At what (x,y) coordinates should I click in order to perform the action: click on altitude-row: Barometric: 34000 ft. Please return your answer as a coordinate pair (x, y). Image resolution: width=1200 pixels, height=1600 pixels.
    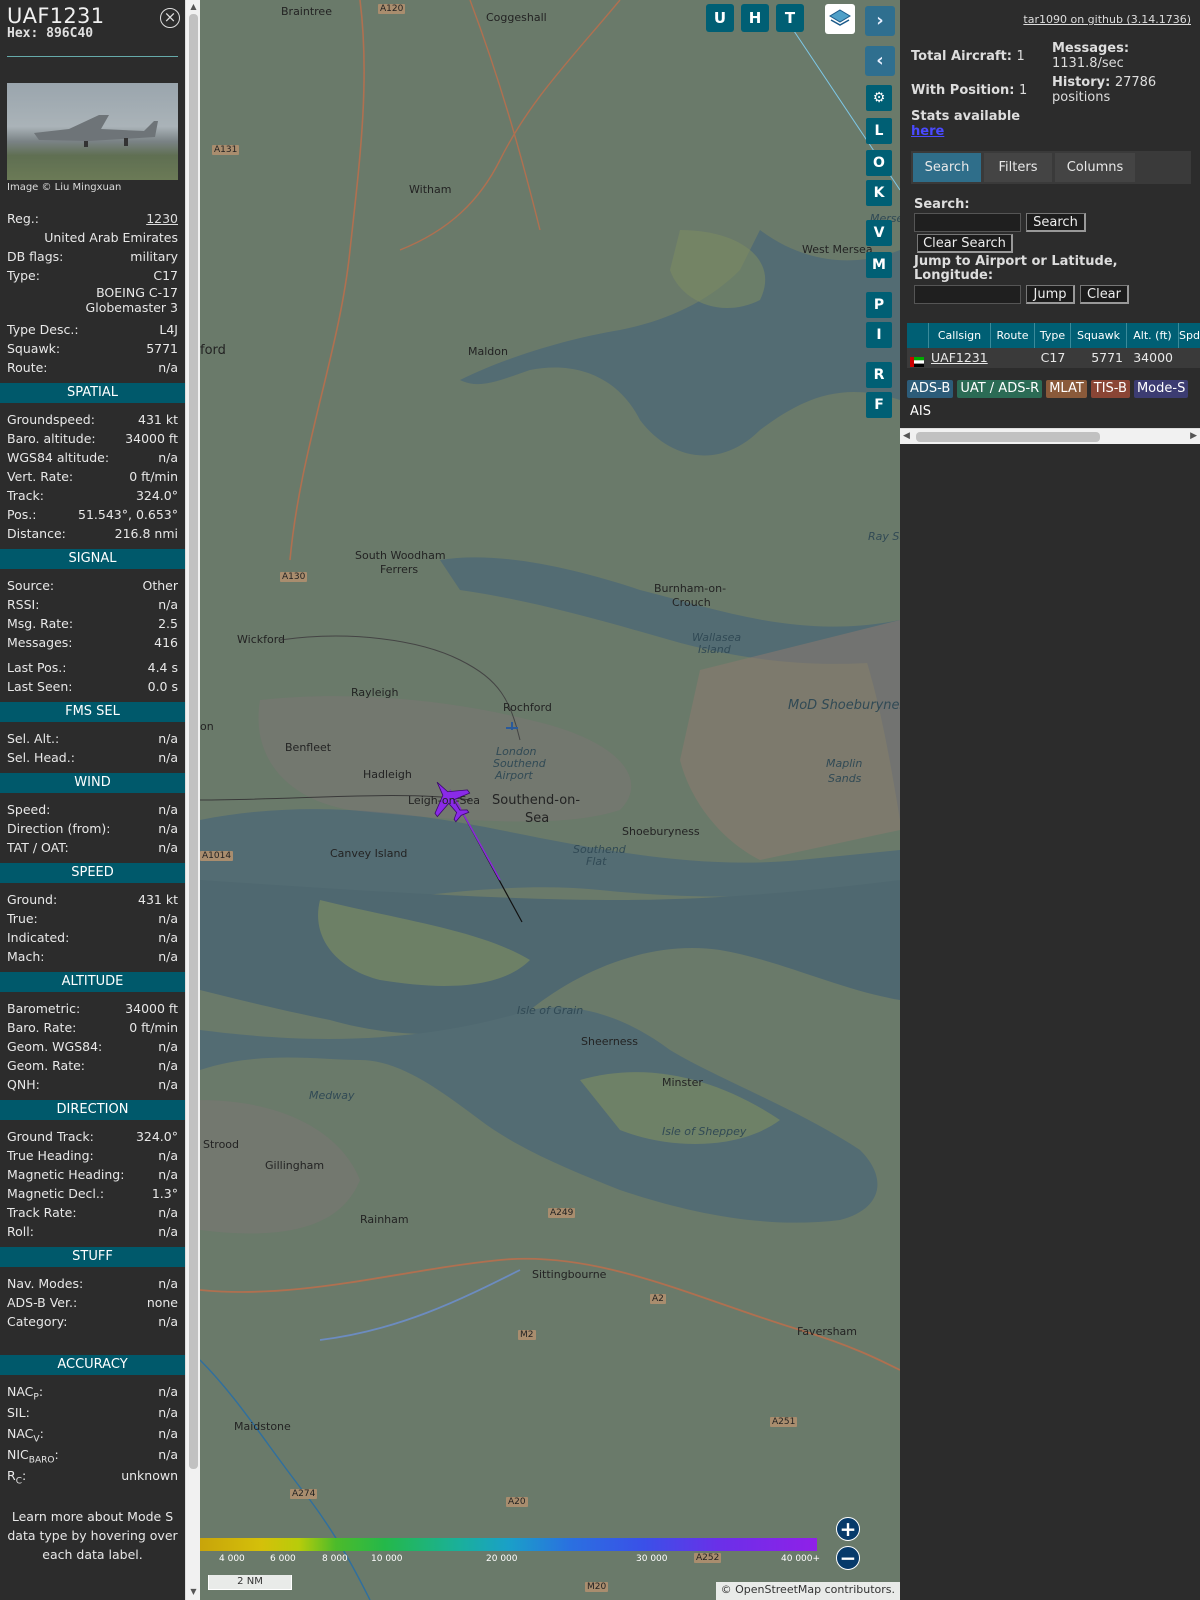
    Looking at the image, I should click on (92, 1008).